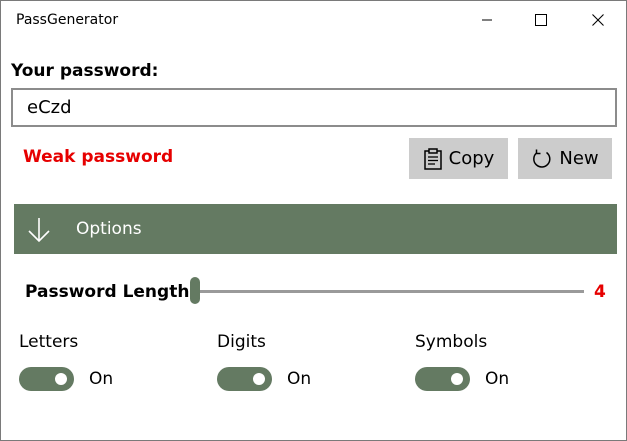 The image size is (627, 441). Describe the element at coordinates (49, 342) in the screenshot. I see `letters-label: Letters` at that location.